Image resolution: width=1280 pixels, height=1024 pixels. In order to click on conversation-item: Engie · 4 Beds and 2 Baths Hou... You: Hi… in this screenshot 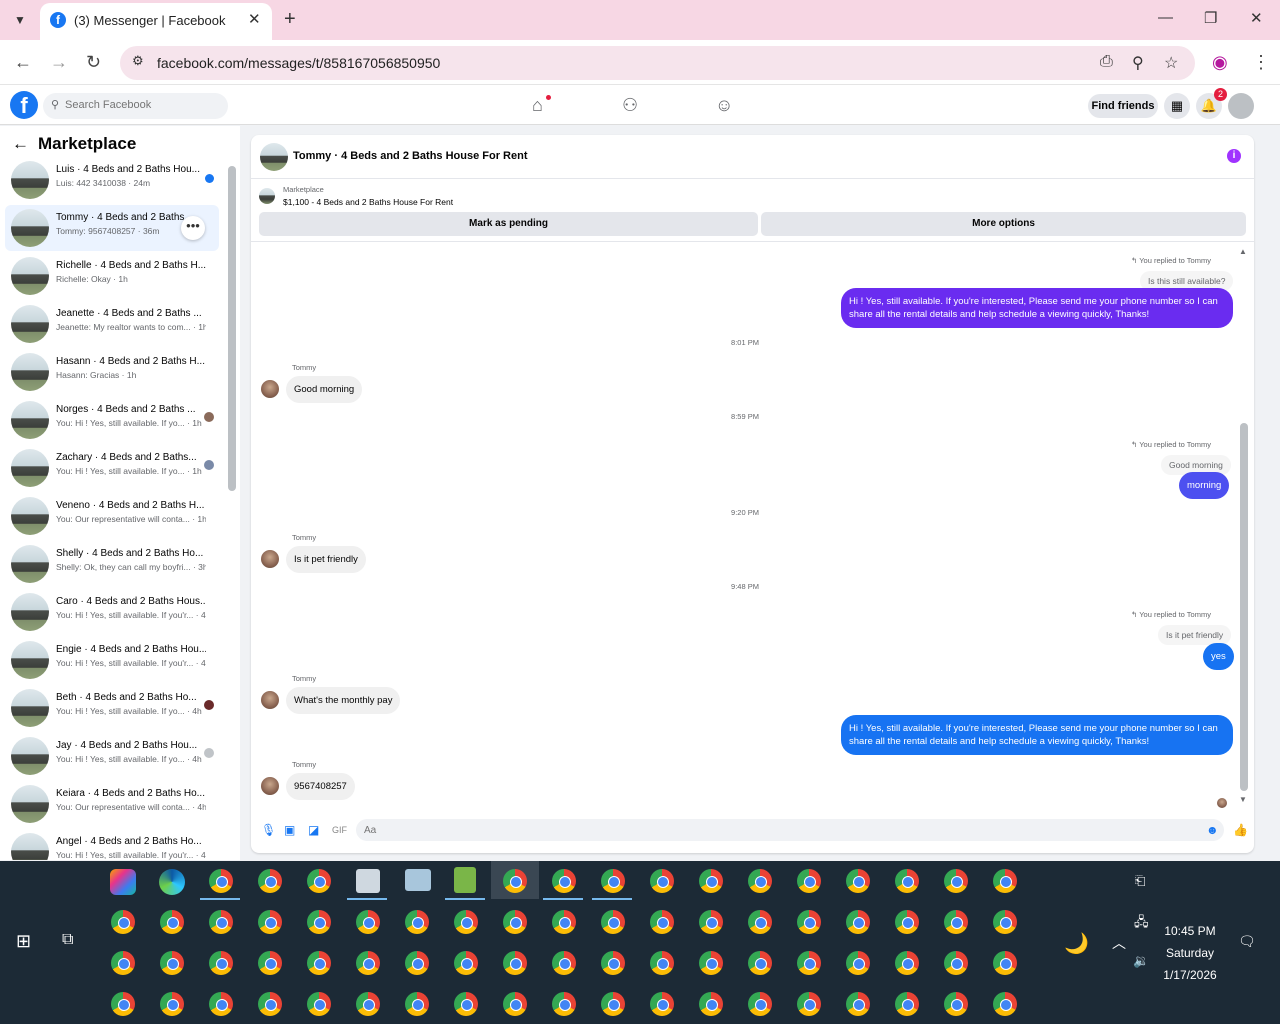, I will do `click(112, 660)`.